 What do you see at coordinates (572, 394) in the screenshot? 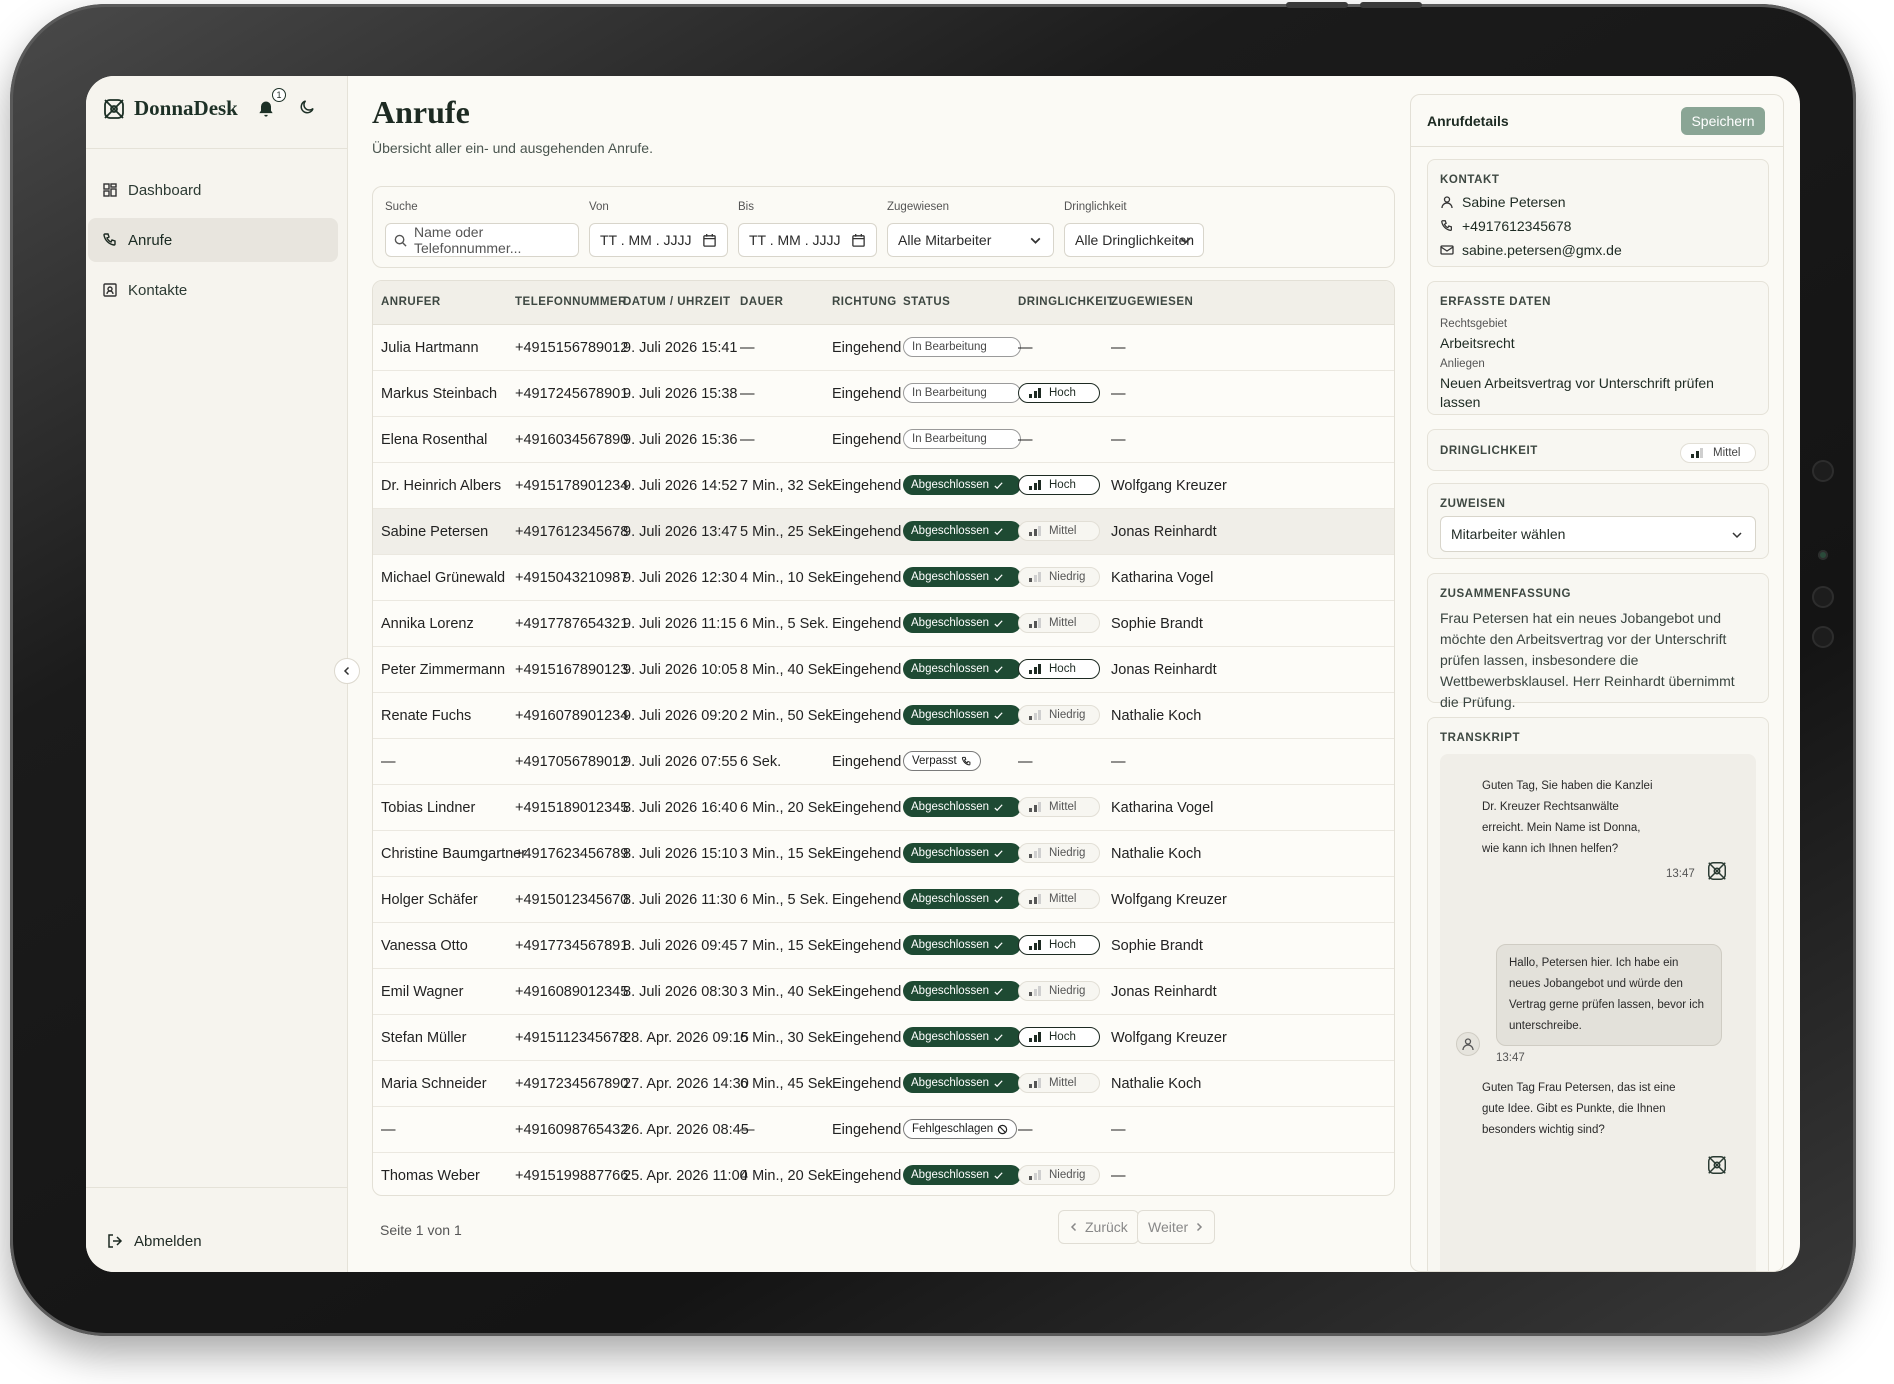
I see `phone-number: +4917245678901` at bounding box center [572, 394].